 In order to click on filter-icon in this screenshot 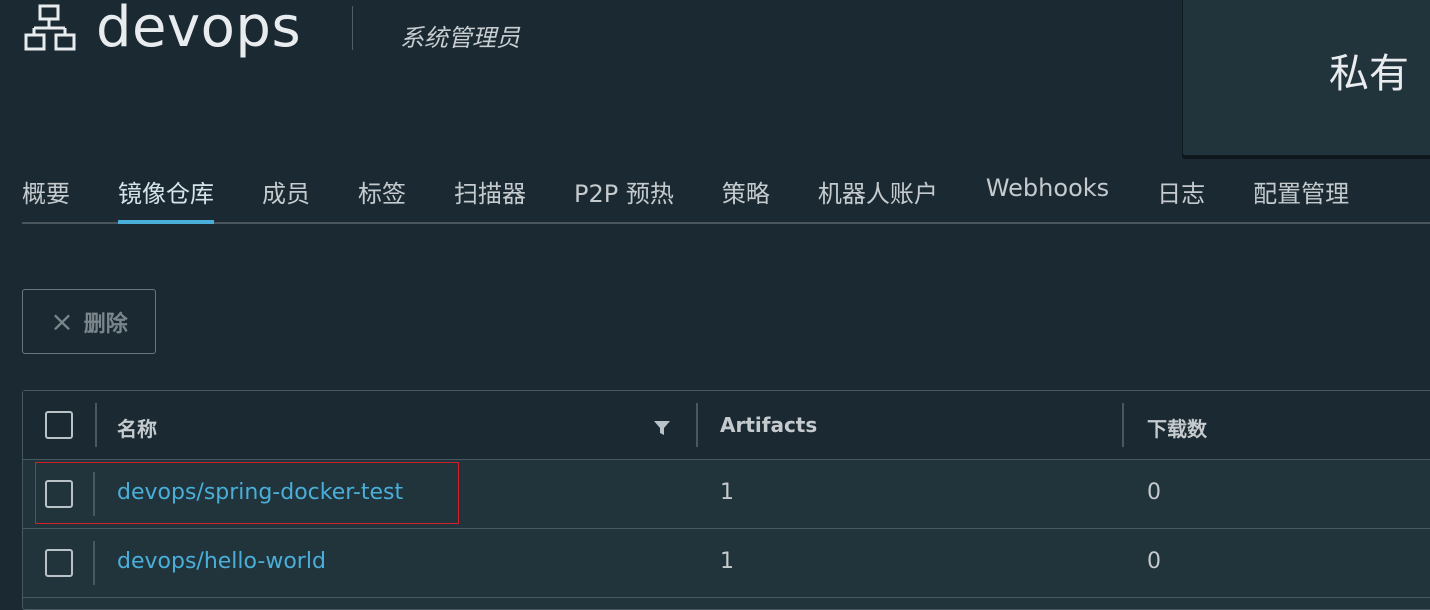, I will do `click(662, 428)`.